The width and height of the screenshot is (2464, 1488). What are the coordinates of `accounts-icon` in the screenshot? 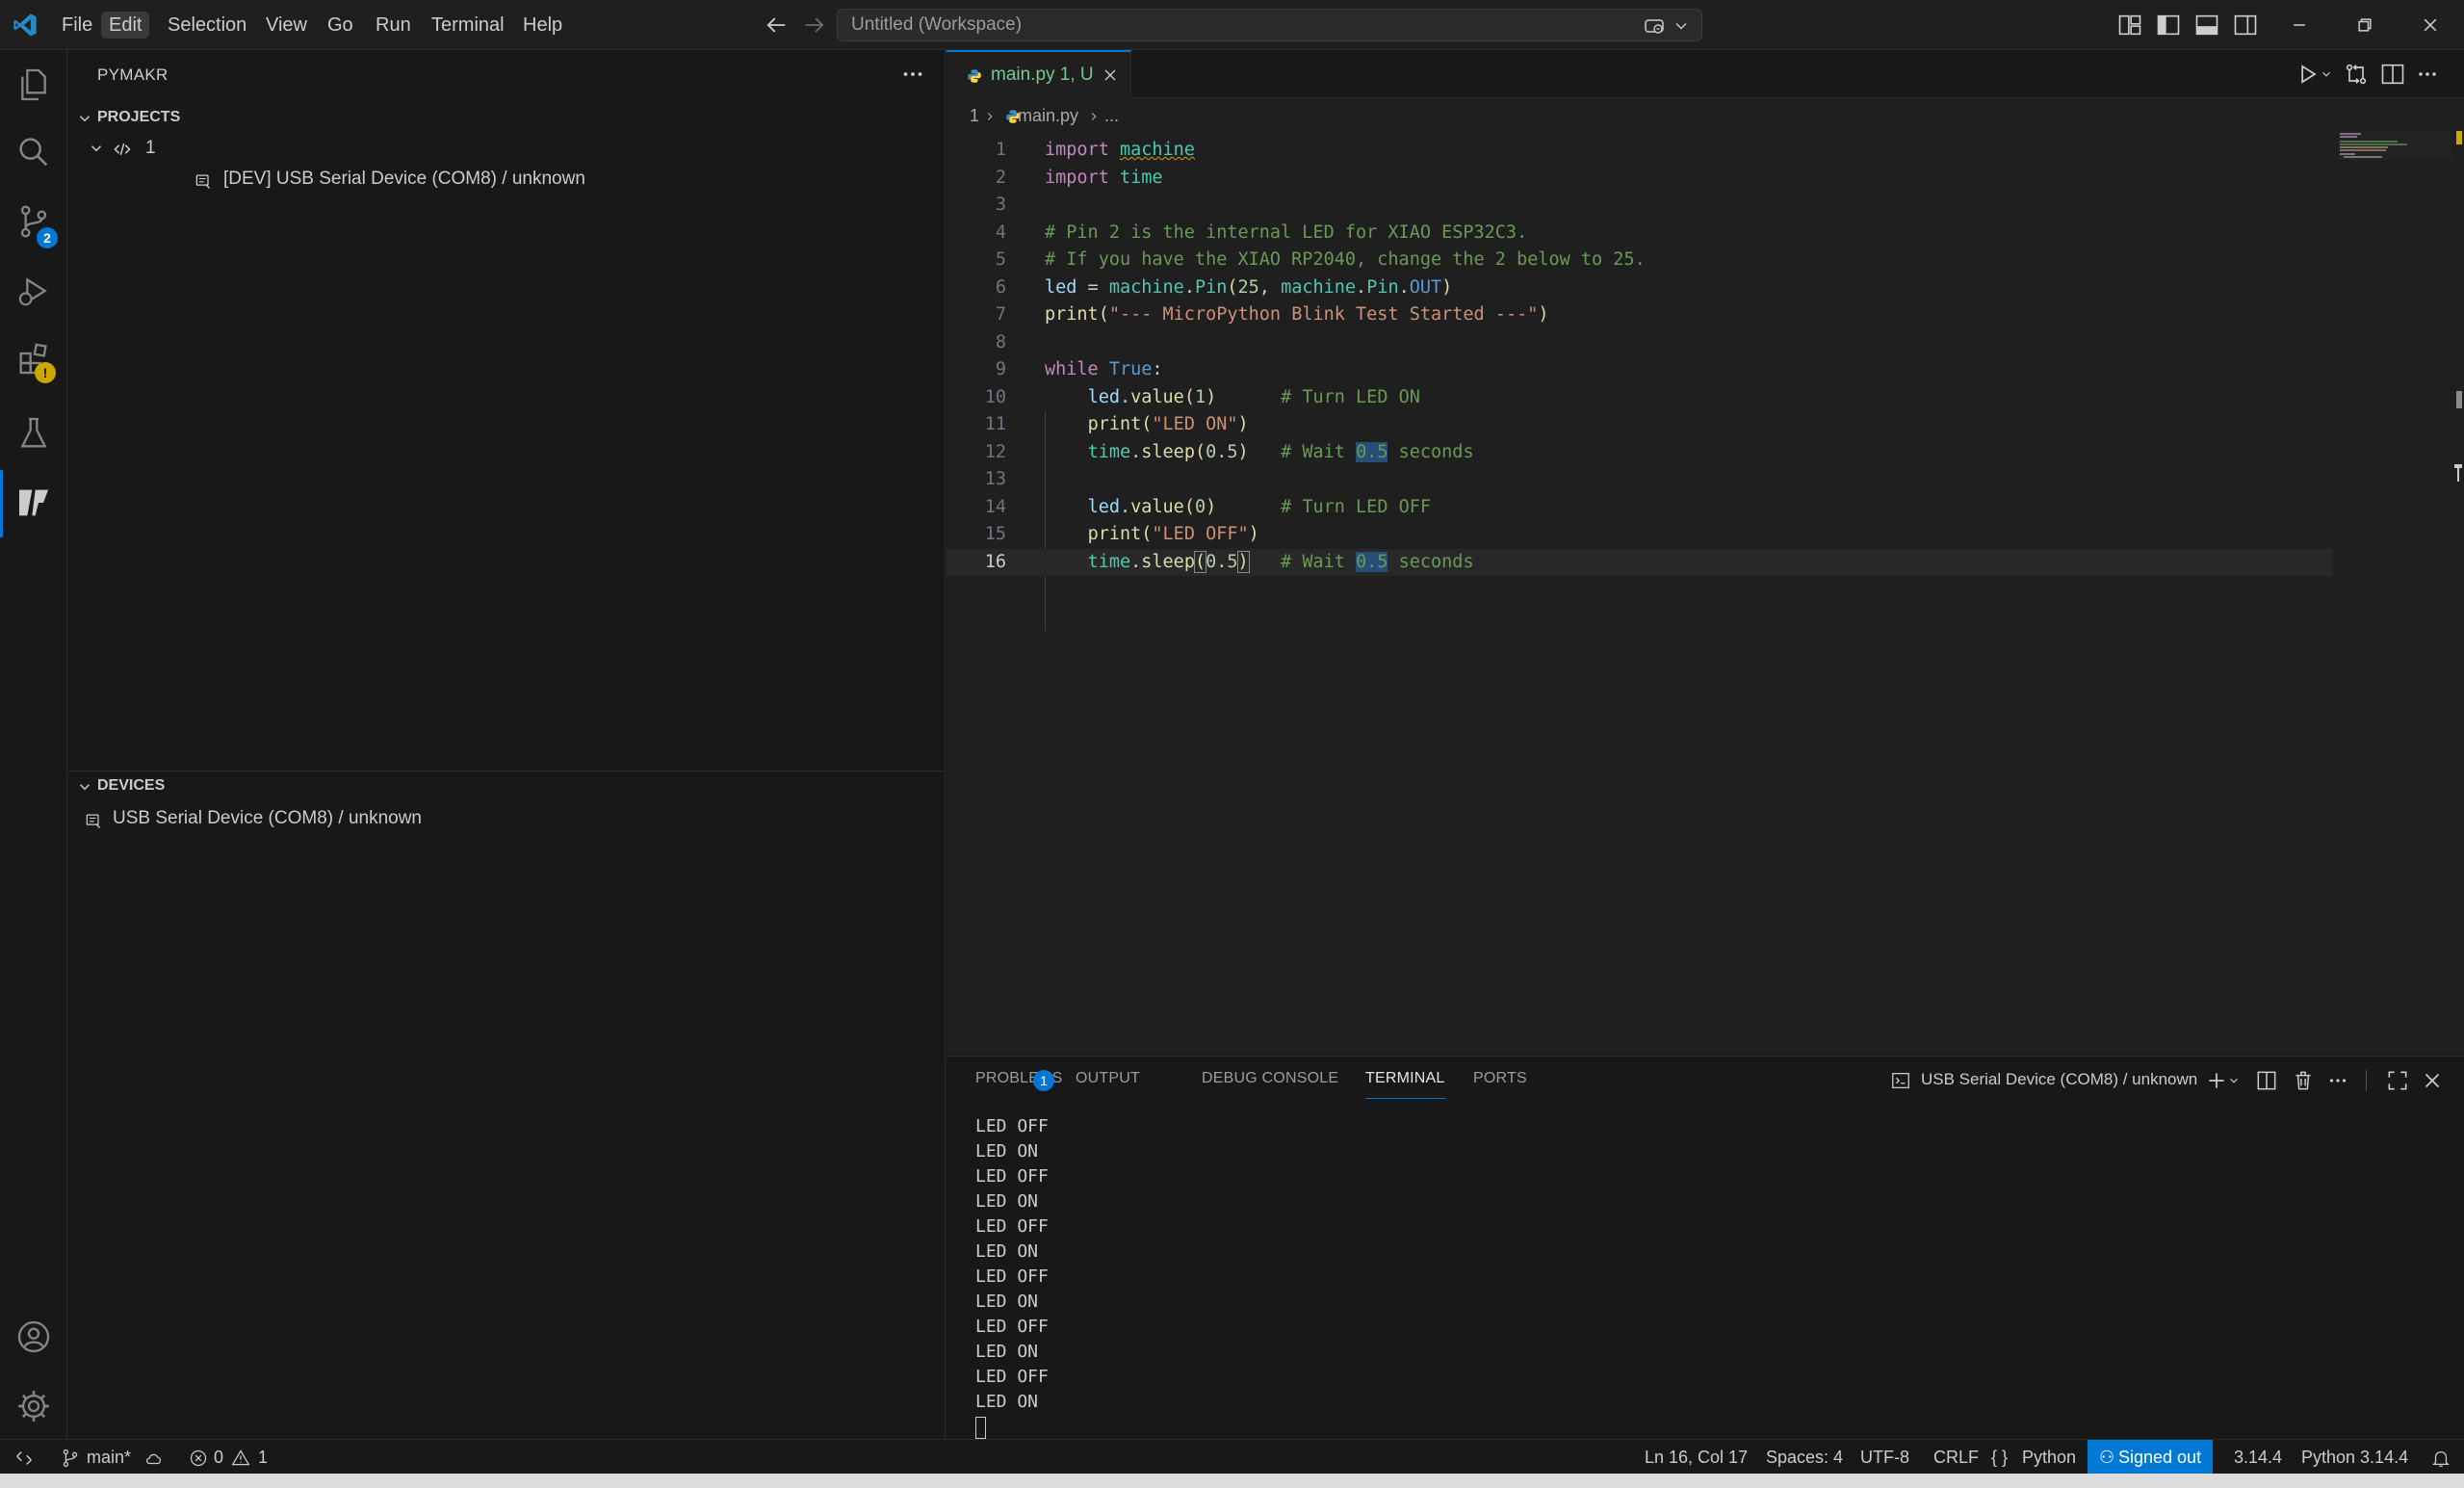 It's located at (33, 1337).